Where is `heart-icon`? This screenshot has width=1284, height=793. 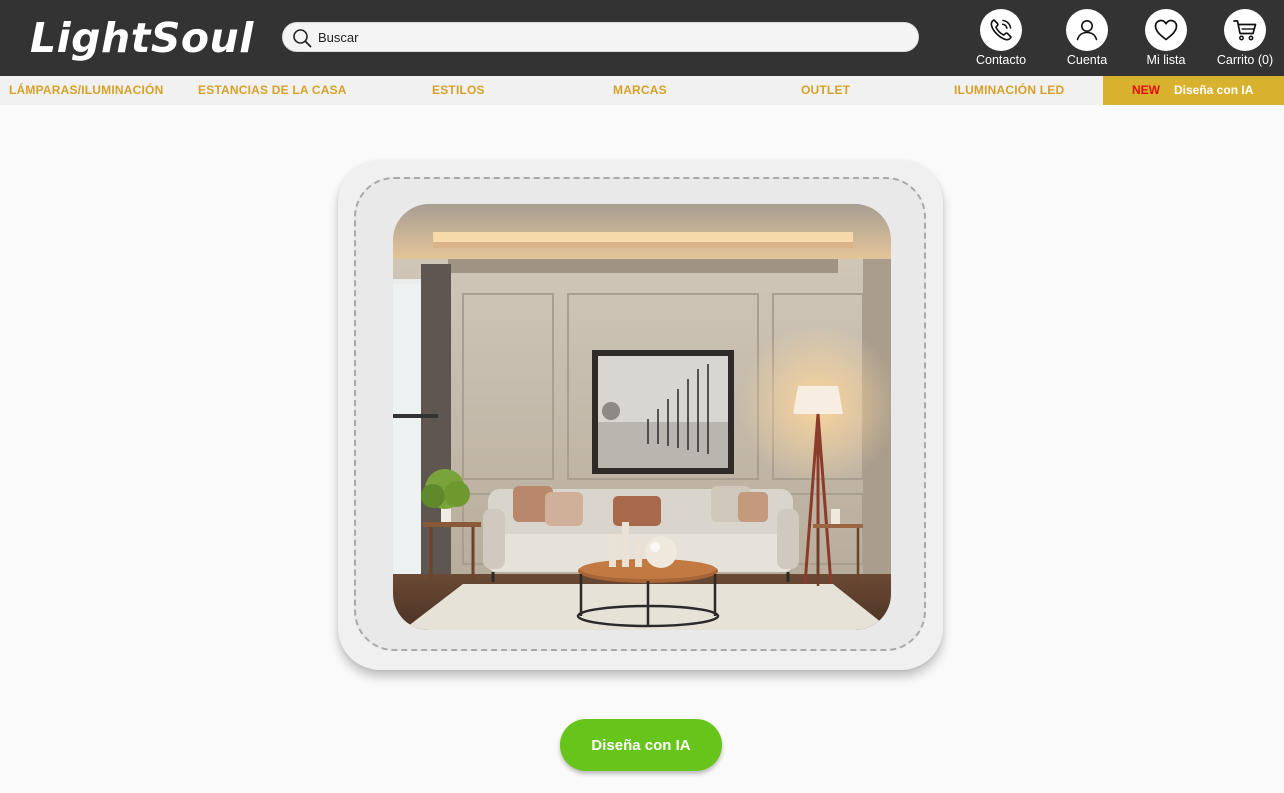
heart-icon is located at coordinates (1166, 30).